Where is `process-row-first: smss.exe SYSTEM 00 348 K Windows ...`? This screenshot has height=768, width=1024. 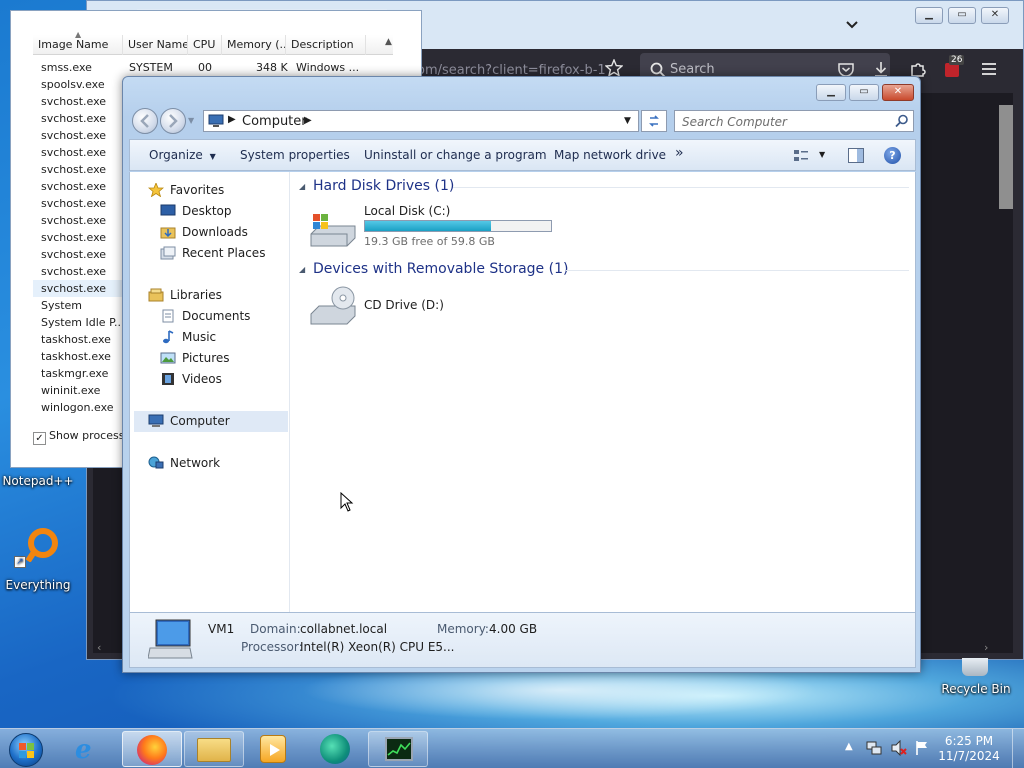
process-row-first: smss.exe SYSTEM 00 348 K Windows ... is located at coordinates (213, 67).